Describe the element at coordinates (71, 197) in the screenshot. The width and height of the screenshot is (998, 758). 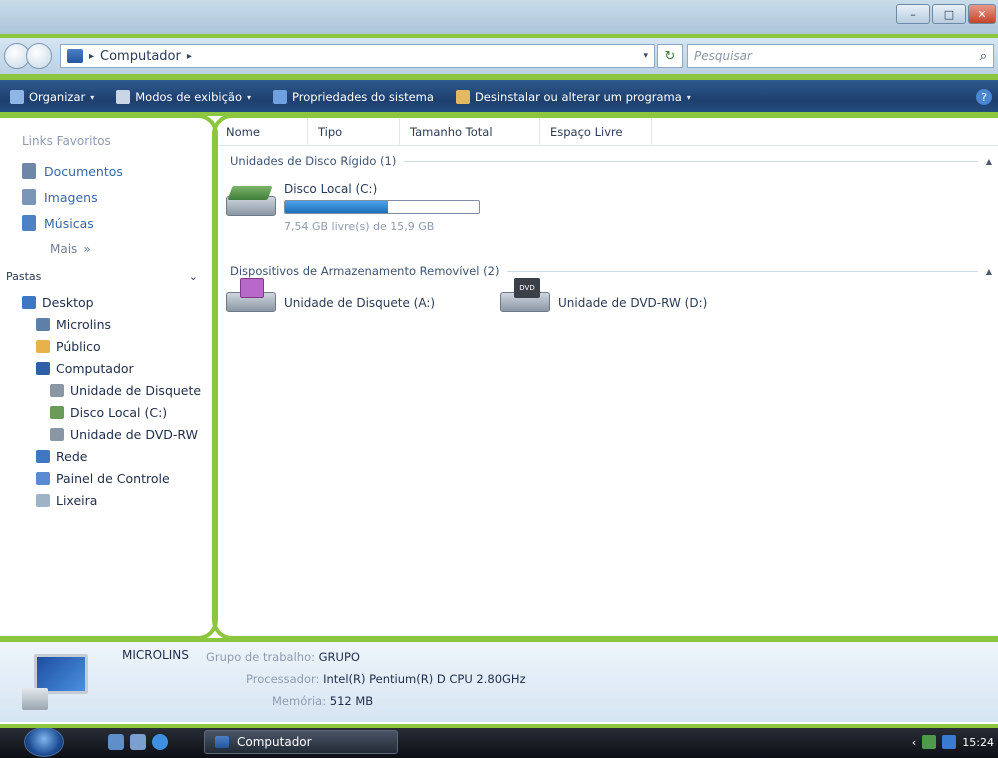
I see `favorite-label: Imagens` at that location.